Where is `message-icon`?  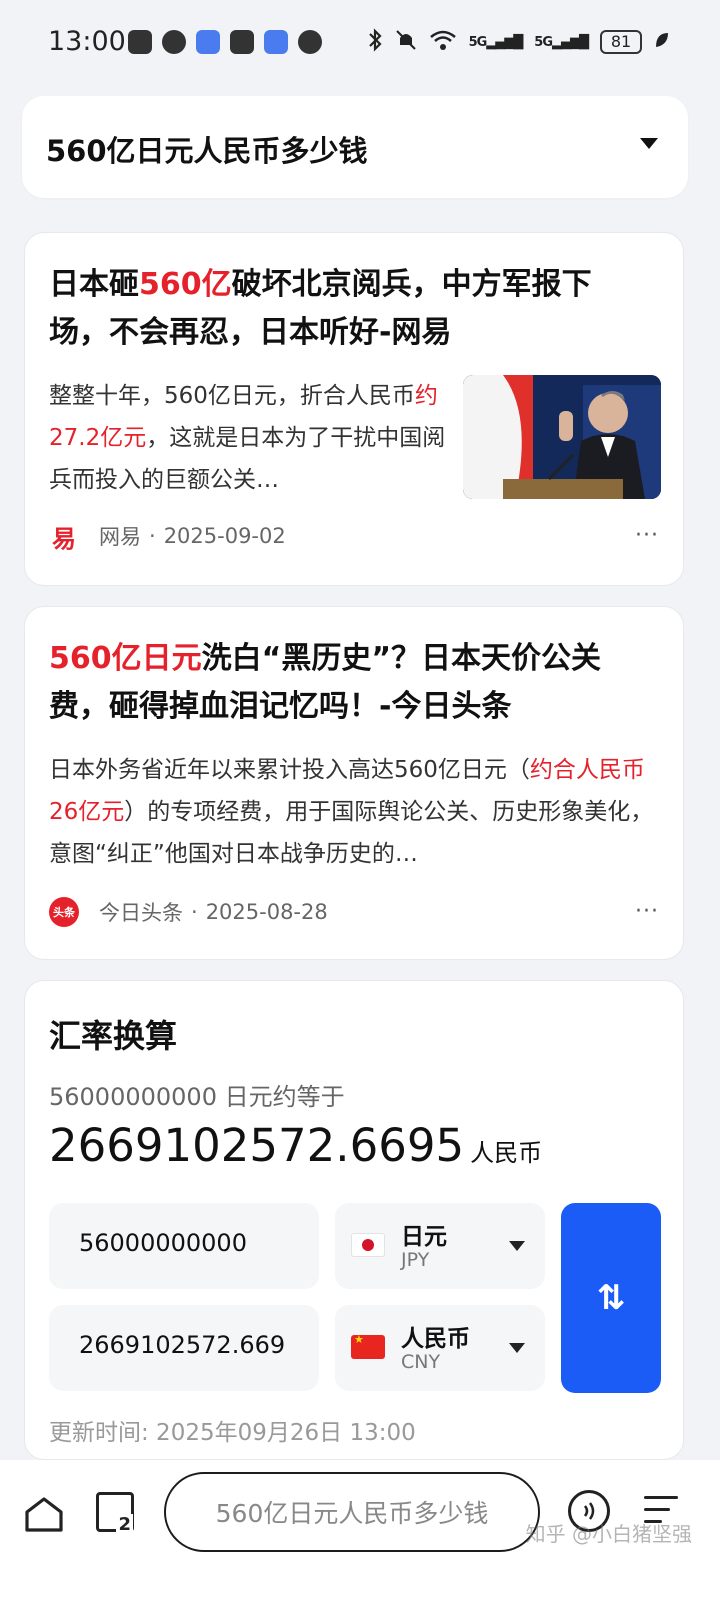
message-icon is located at coordinates (276, 42).